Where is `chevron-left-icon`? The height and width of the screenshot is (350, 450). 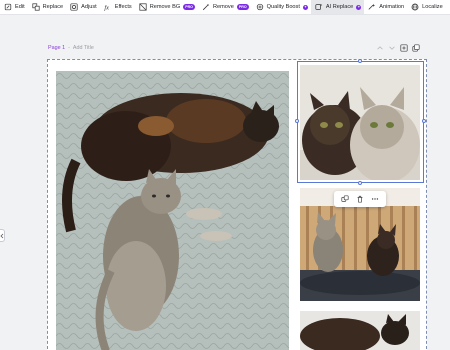
chevron-left-icon is located at coordinates (2, 235).